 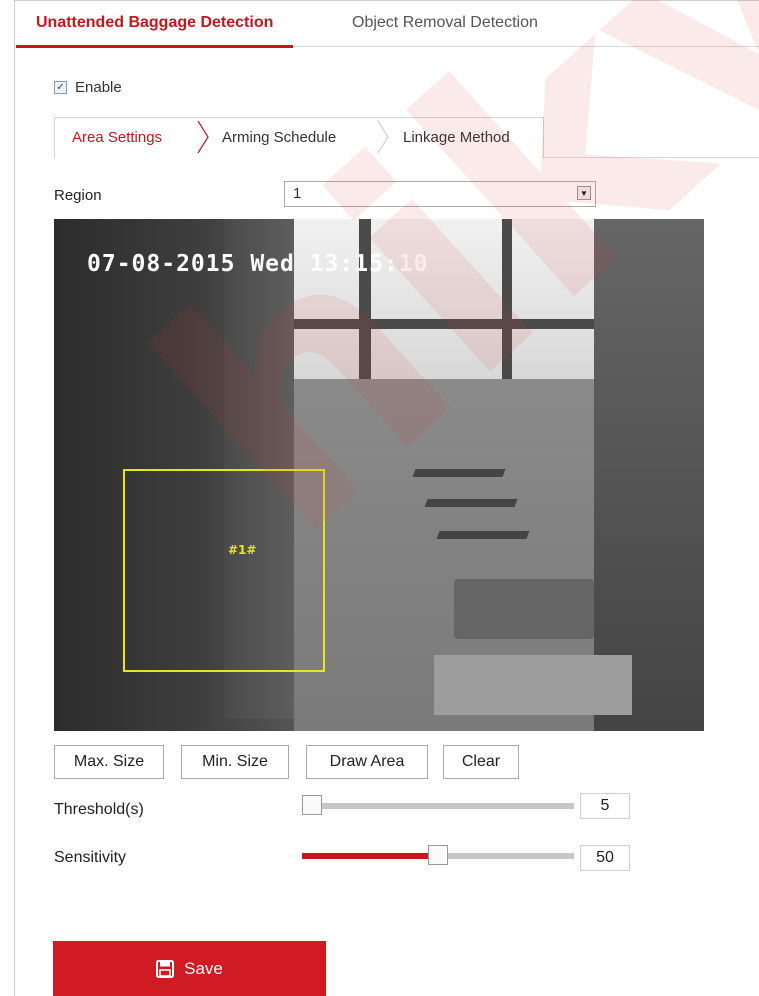 I want to click on sensitivity-slider-thumb, so click(x=438, y=855).